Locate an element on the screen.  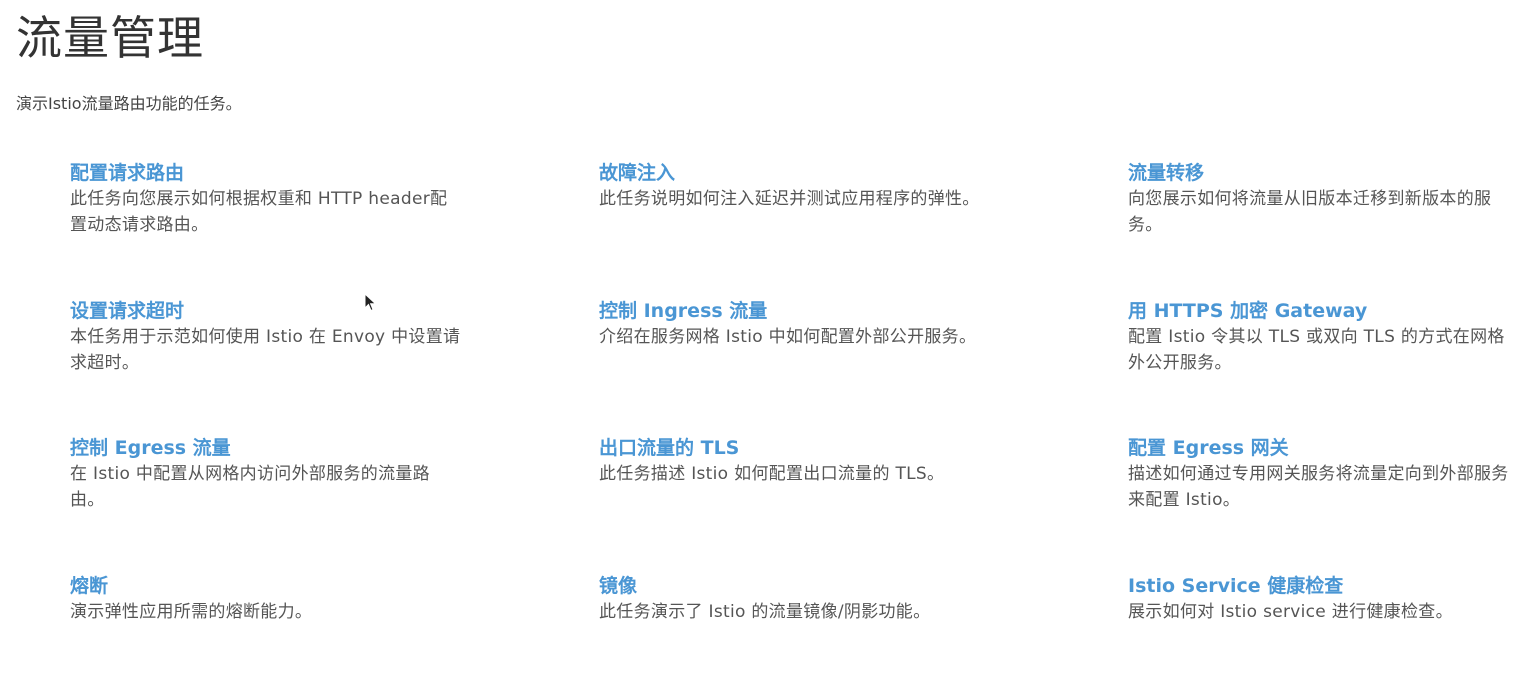
task-description: 此任务描述 Istio 如何配置出口流量的 TLS。 is located at coordinates (772, 474).